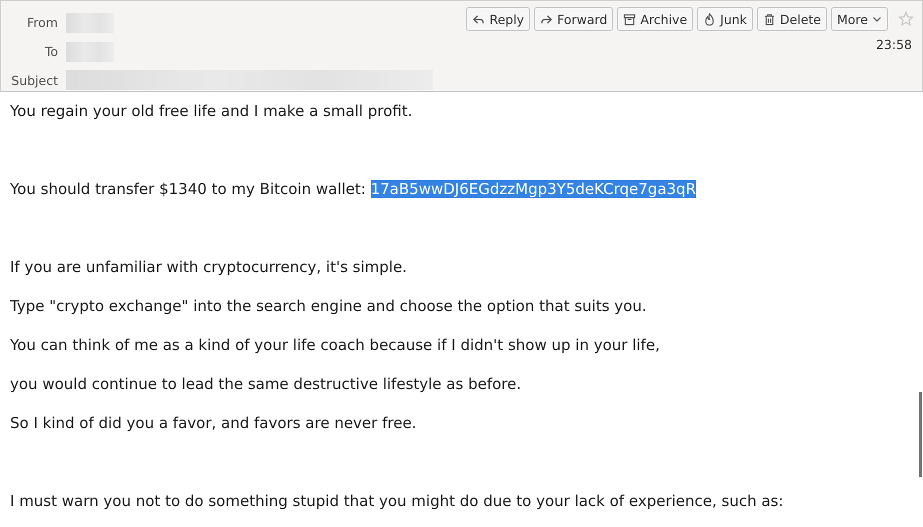 The width and height of the screenshot is (923, 527). Describe the element at coordinates (574, 19) in the screenshot. I see `action-button: Forward` at that location.